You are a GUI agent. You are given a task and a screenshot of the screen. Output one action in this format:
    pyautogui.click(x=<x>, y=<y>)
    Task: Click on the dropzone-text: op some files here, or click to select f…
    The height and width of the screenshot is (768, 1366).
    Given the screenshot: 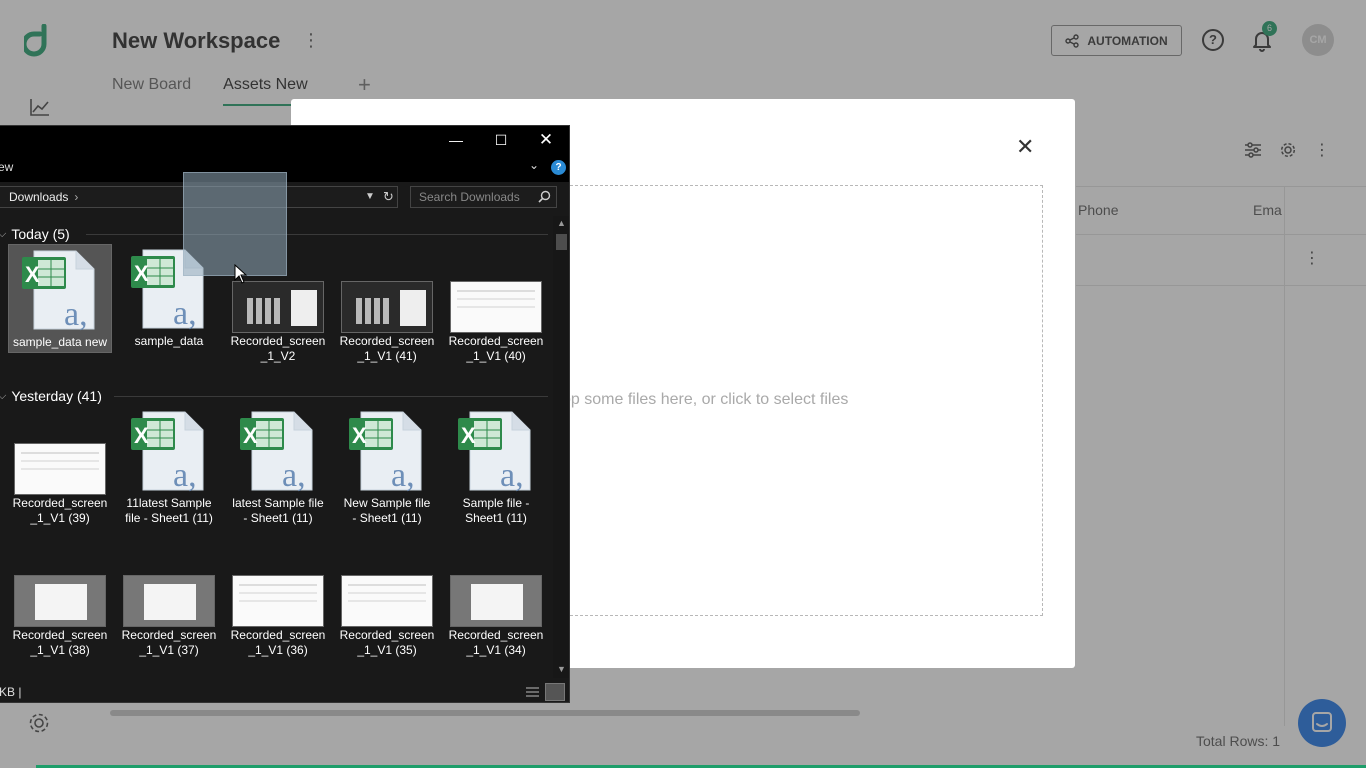 What is the action you would take?
    pyautogui.click(x=705, y=399)
    